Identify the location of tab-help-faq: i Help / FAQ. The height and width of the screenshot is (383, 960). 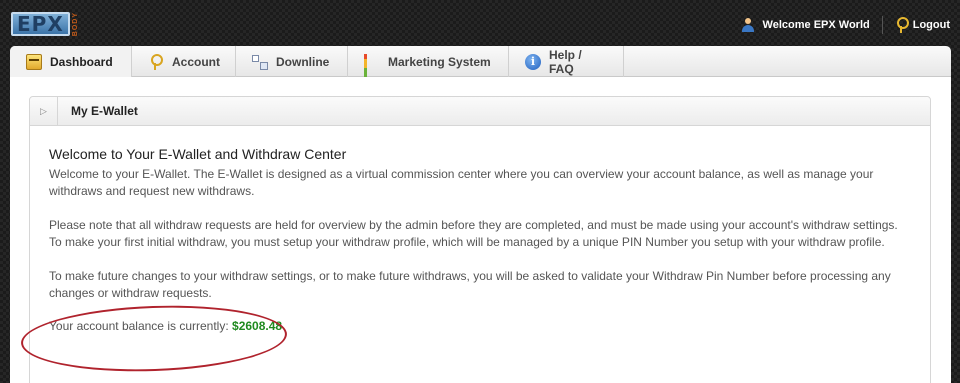
(566, 61).